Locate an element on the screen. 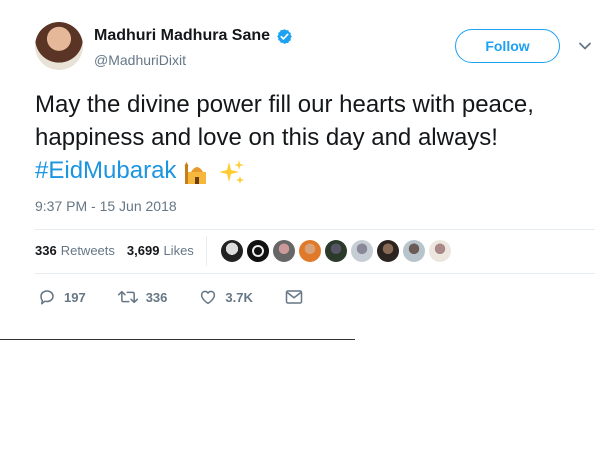  retweets-label: Retweets is located at coordinates (88, 250).